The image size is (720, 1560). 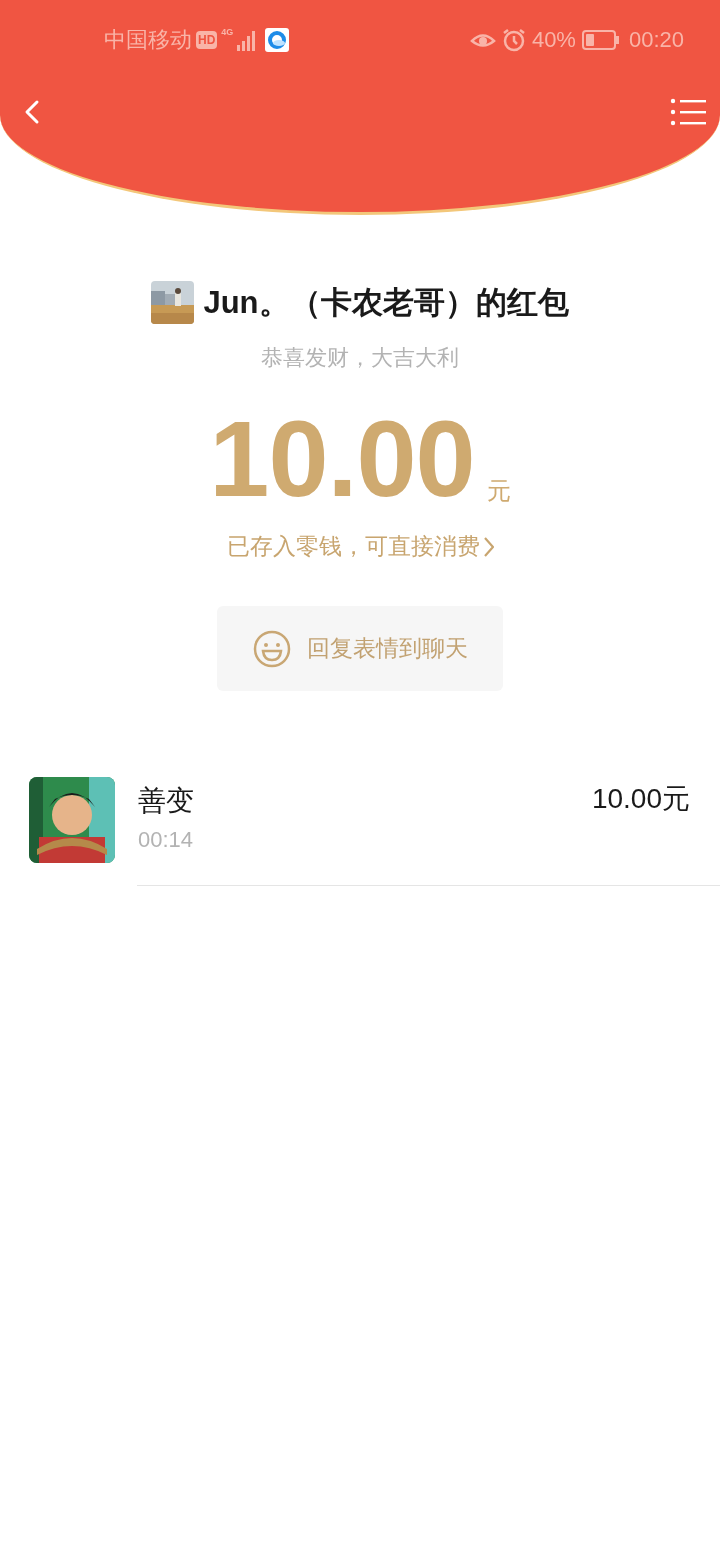 What do you see at coordinates (600, 40) in the screenshot?
I see `battery-icon` at bounding box center [600, 40].